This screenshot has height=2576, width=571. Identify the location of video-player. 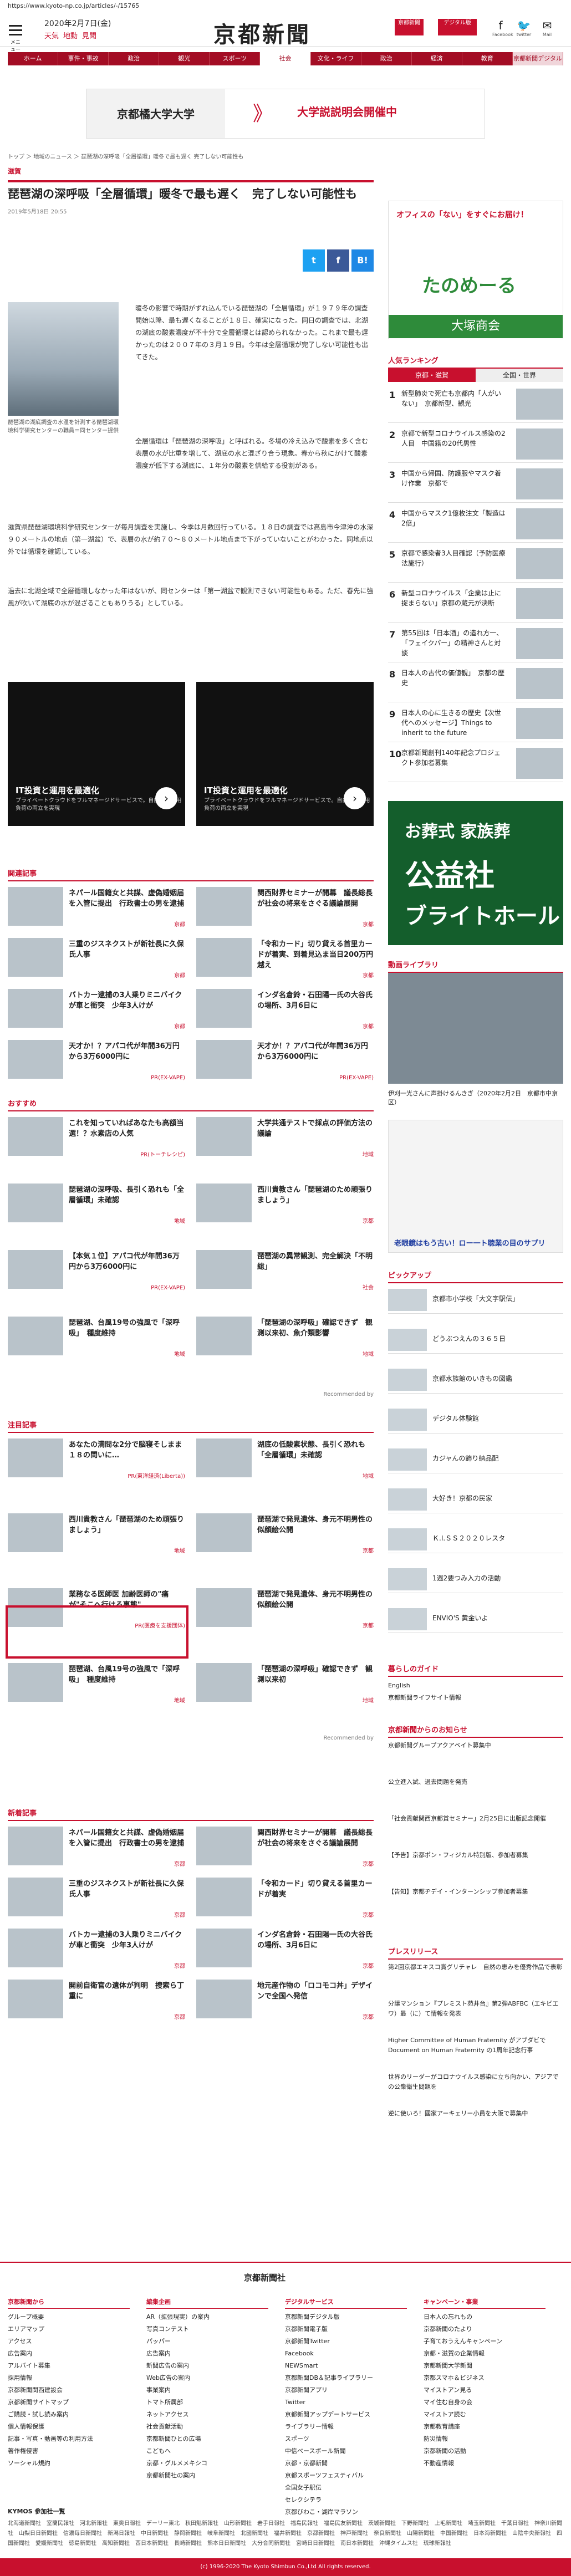
(476, 1028).